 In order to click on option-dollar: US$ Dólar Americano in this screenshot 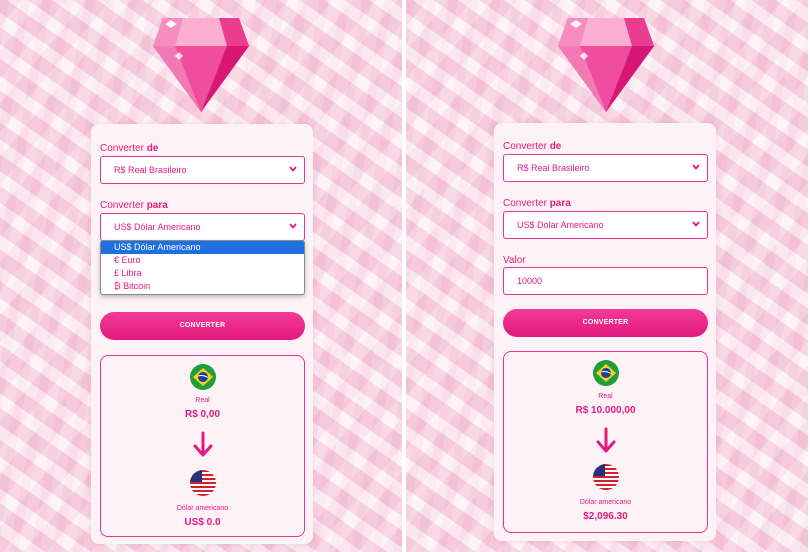, I will do `click(202, 247)`.